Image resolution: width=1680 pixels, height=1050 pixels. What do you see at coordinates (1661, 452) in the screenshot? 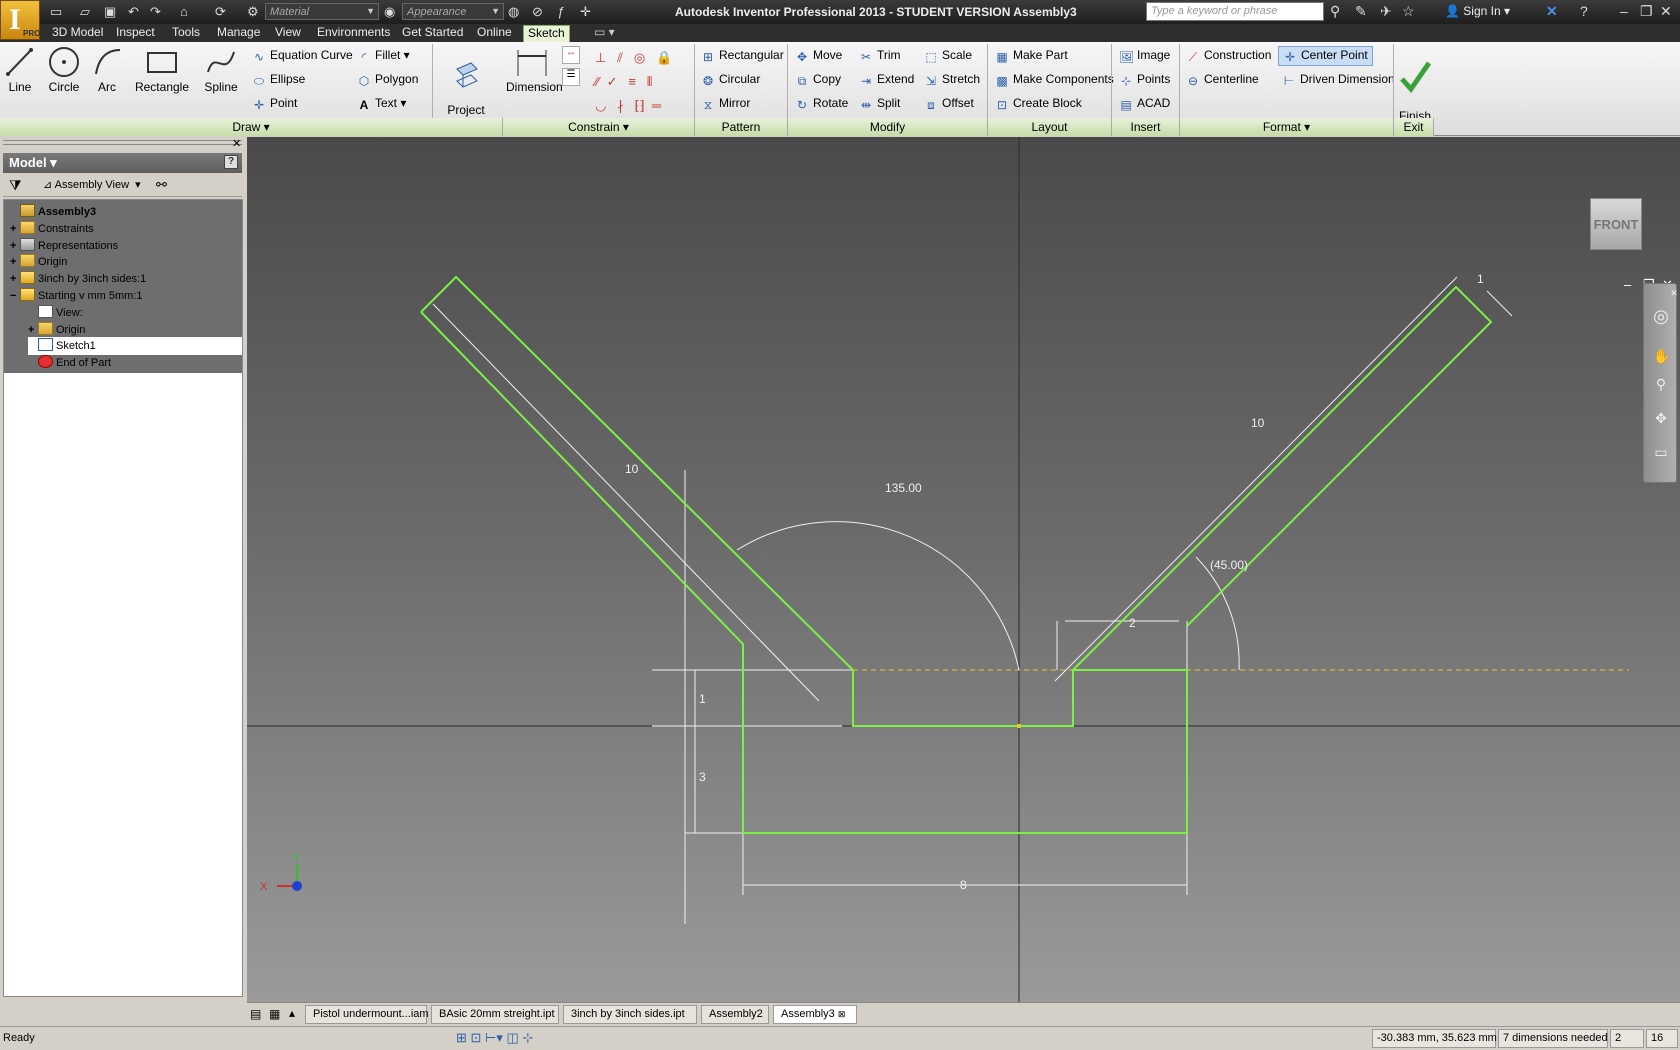
I see `look-at-icon: ▭` at bounding box center [1661, 452].